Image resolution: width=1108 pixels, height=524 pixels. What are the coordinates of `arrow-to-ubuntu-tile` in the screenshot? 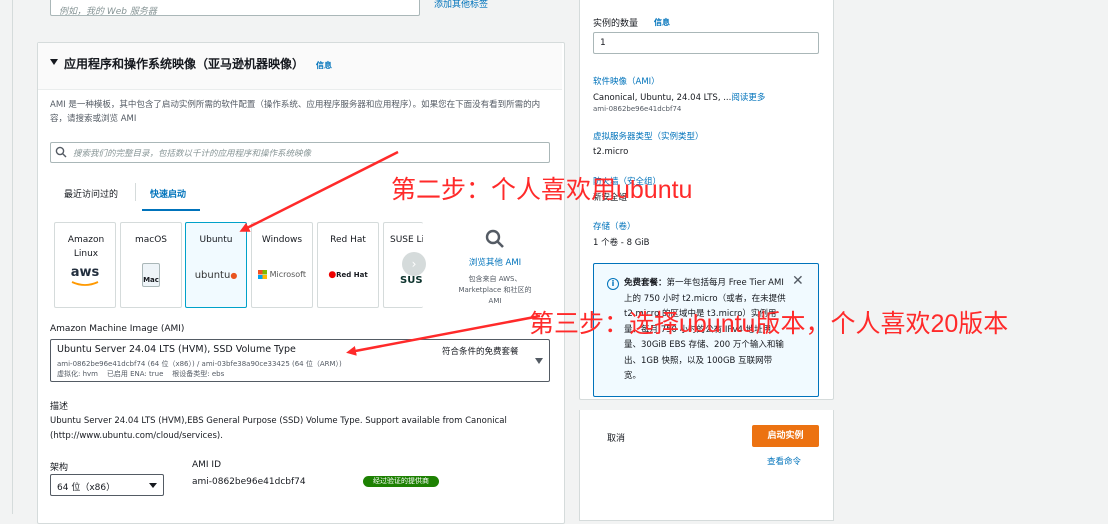 It's located at (319, 191).